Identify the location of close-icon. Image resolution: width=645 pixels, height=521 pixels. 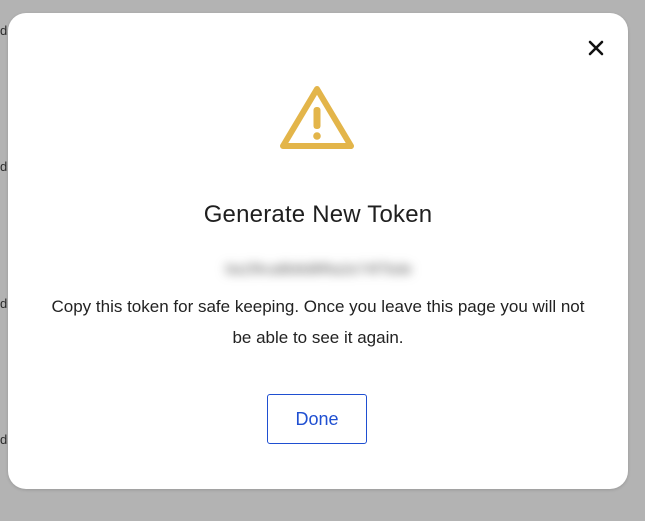
(596, 48).